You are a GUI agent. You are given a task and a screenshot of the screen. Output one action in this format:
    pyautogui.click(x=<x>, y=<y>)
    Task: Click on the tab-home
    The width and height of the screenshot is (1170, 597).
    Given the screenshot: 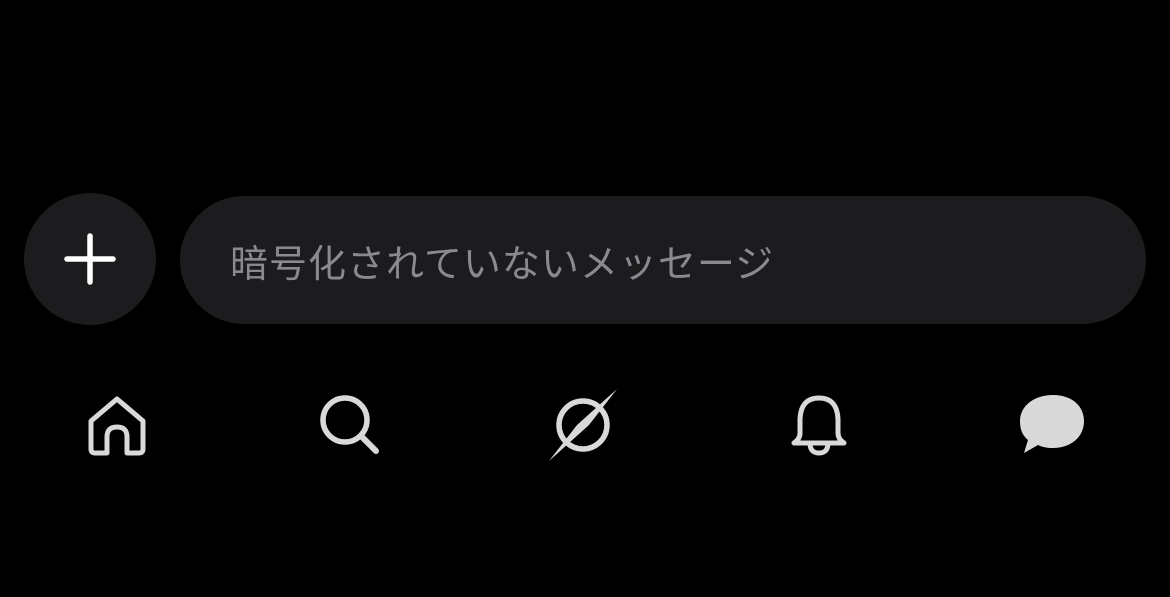 What is the action you would take?
    pyautogui.click(x=117, y=425)
    